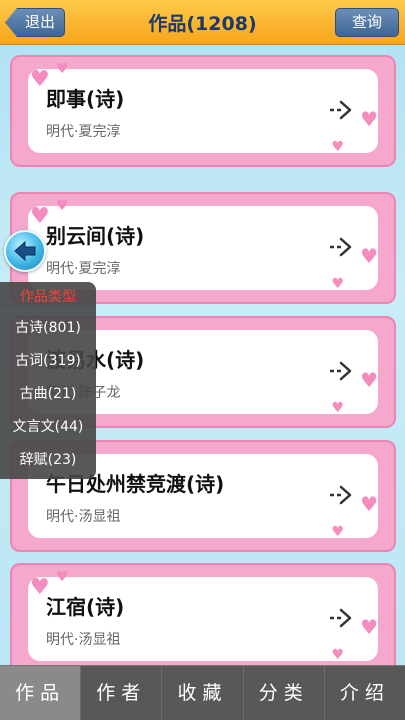 The image size is (405, 720). Describe the element at coordinates (48, 460) in the screenshot. I see `category-item-cifu: 辞赋(23)` at that location.